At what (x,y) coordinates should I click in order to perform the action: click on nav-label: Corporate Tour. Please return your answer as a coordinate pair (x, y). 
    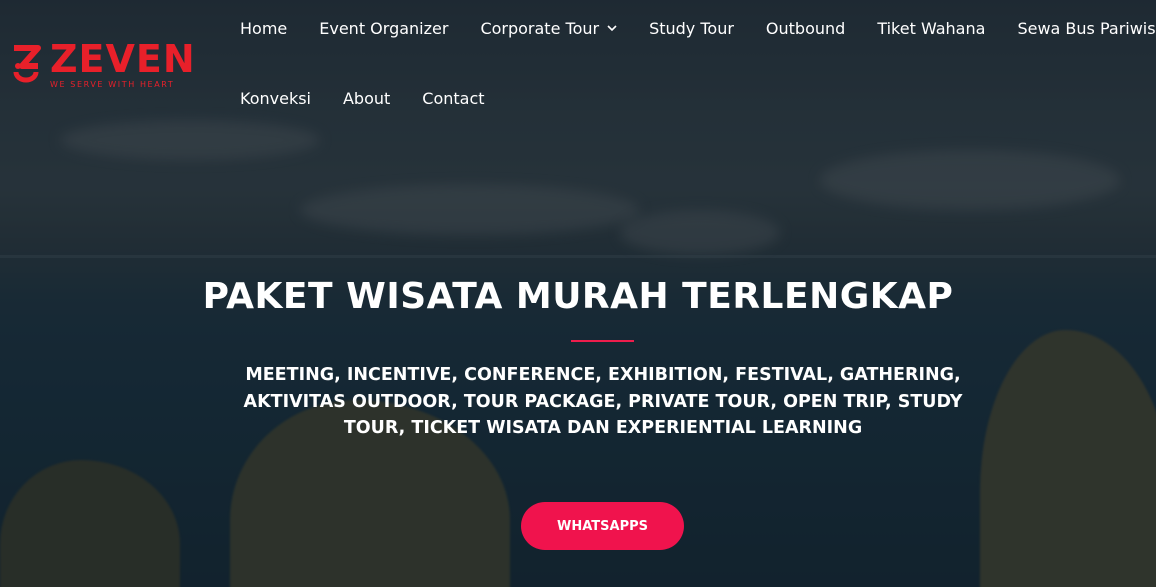
    Looking at the image, I should click on (540, 28).